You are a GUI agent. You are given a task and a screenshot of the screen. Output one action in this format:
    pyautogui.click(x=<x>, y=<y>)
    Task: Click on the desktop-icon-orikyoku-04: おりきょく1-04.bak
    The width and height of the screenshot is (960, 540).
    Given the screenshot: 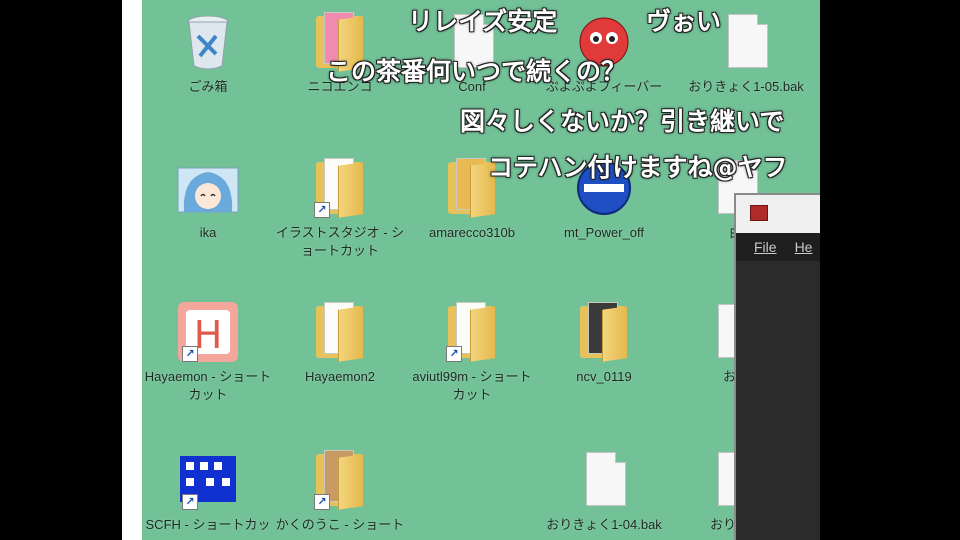 What is the action you would take?
    pyautogui.click(x=604, y=491)
    